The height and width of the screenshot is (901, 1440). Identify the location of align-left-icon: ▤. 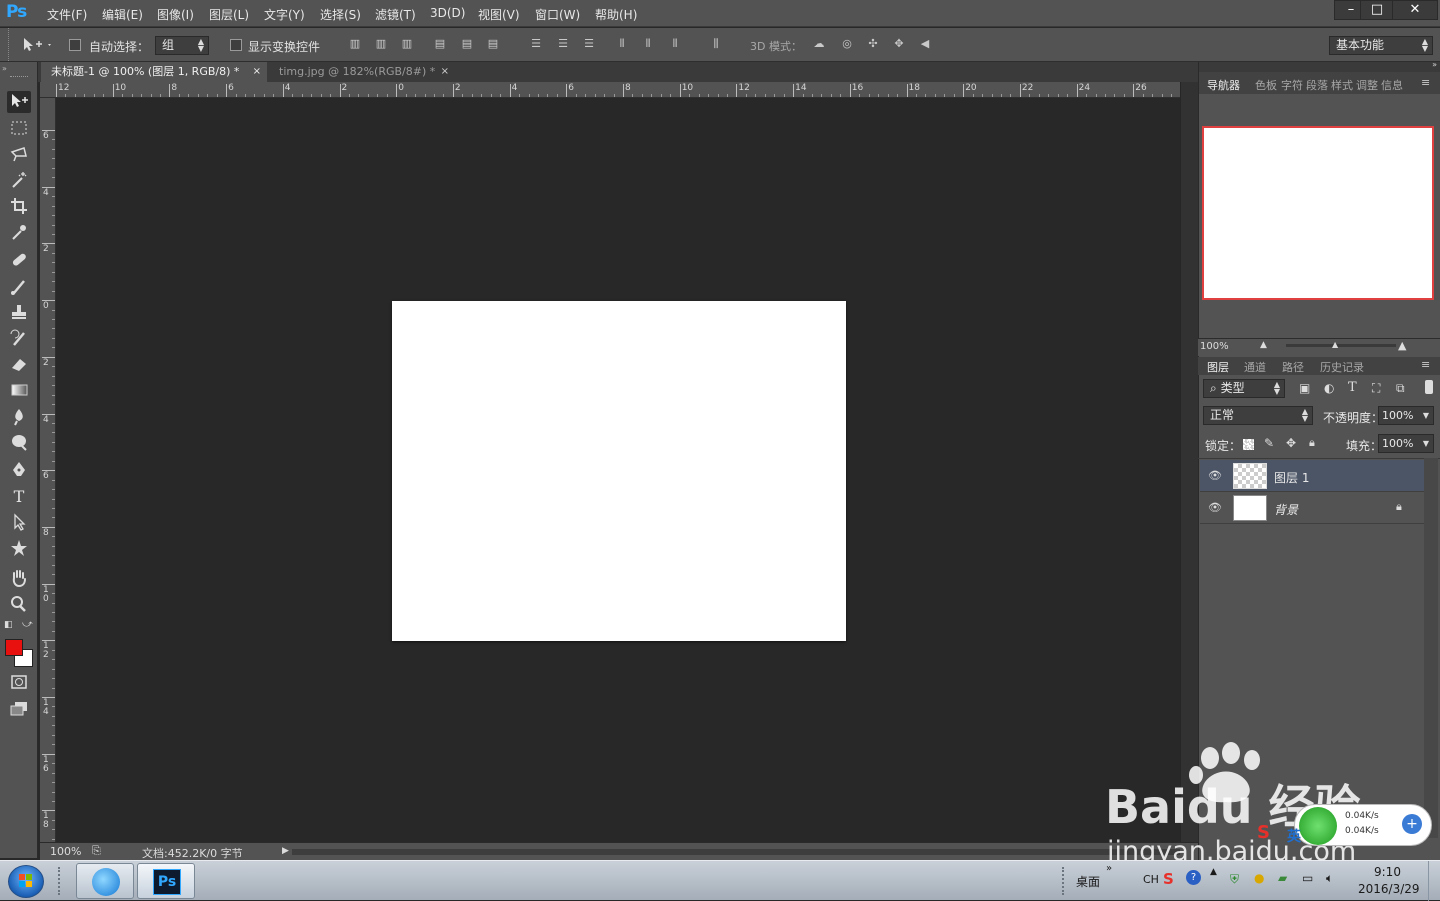
(440, 44).